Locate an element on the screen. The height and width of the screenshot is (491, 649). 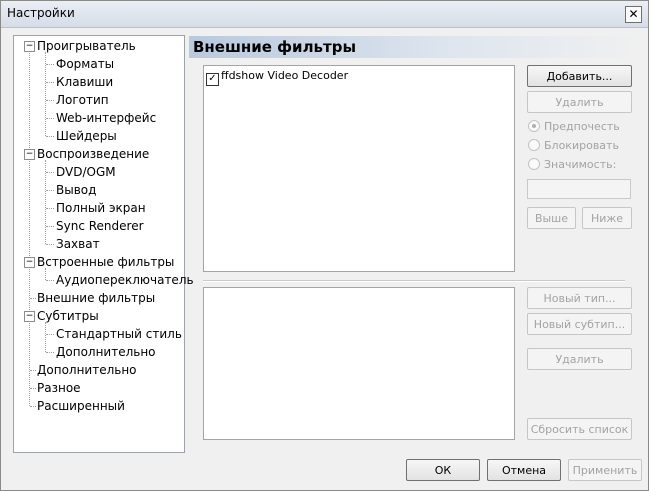
merit-radio: Значимость: is located at coordinates (572, 164).